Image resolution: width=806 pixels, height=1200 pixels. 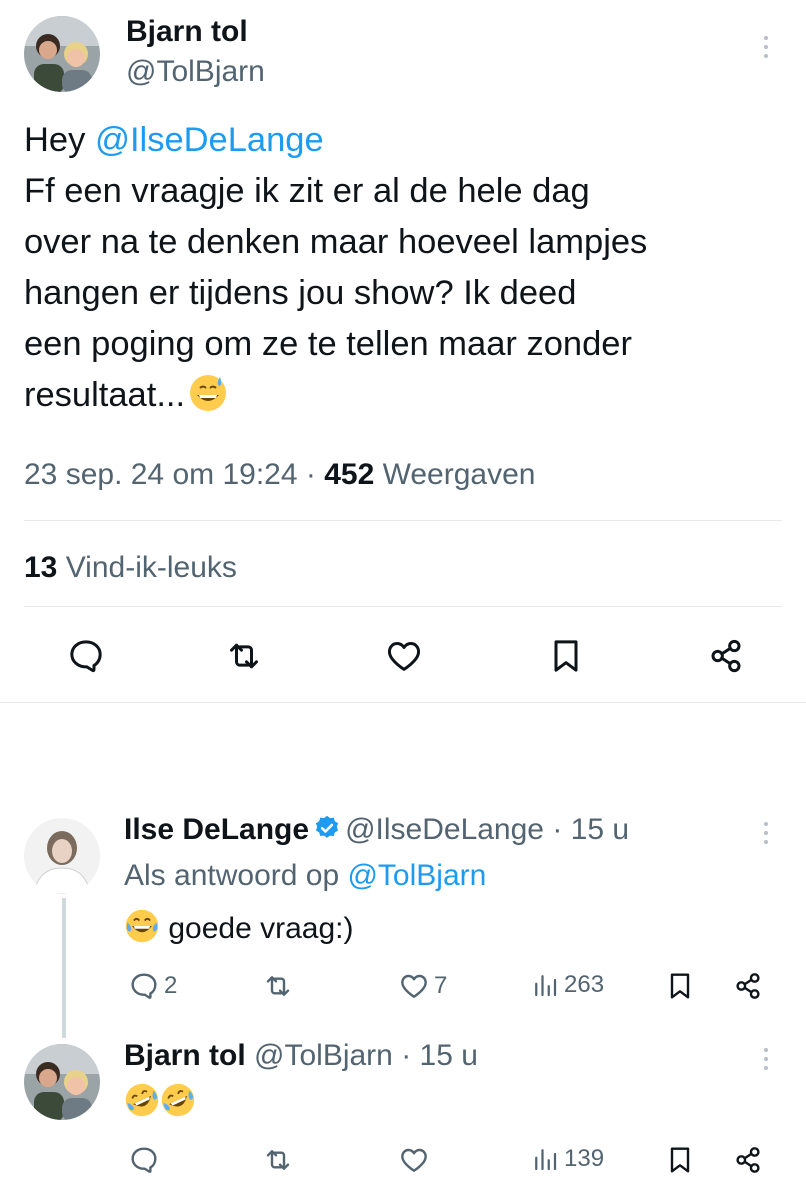 What do you see at coordinates (305, 875) in the screenshot?
I see `reply-to-line: Als antwoord op @TolBjarn` at bounding box center [305, 875].